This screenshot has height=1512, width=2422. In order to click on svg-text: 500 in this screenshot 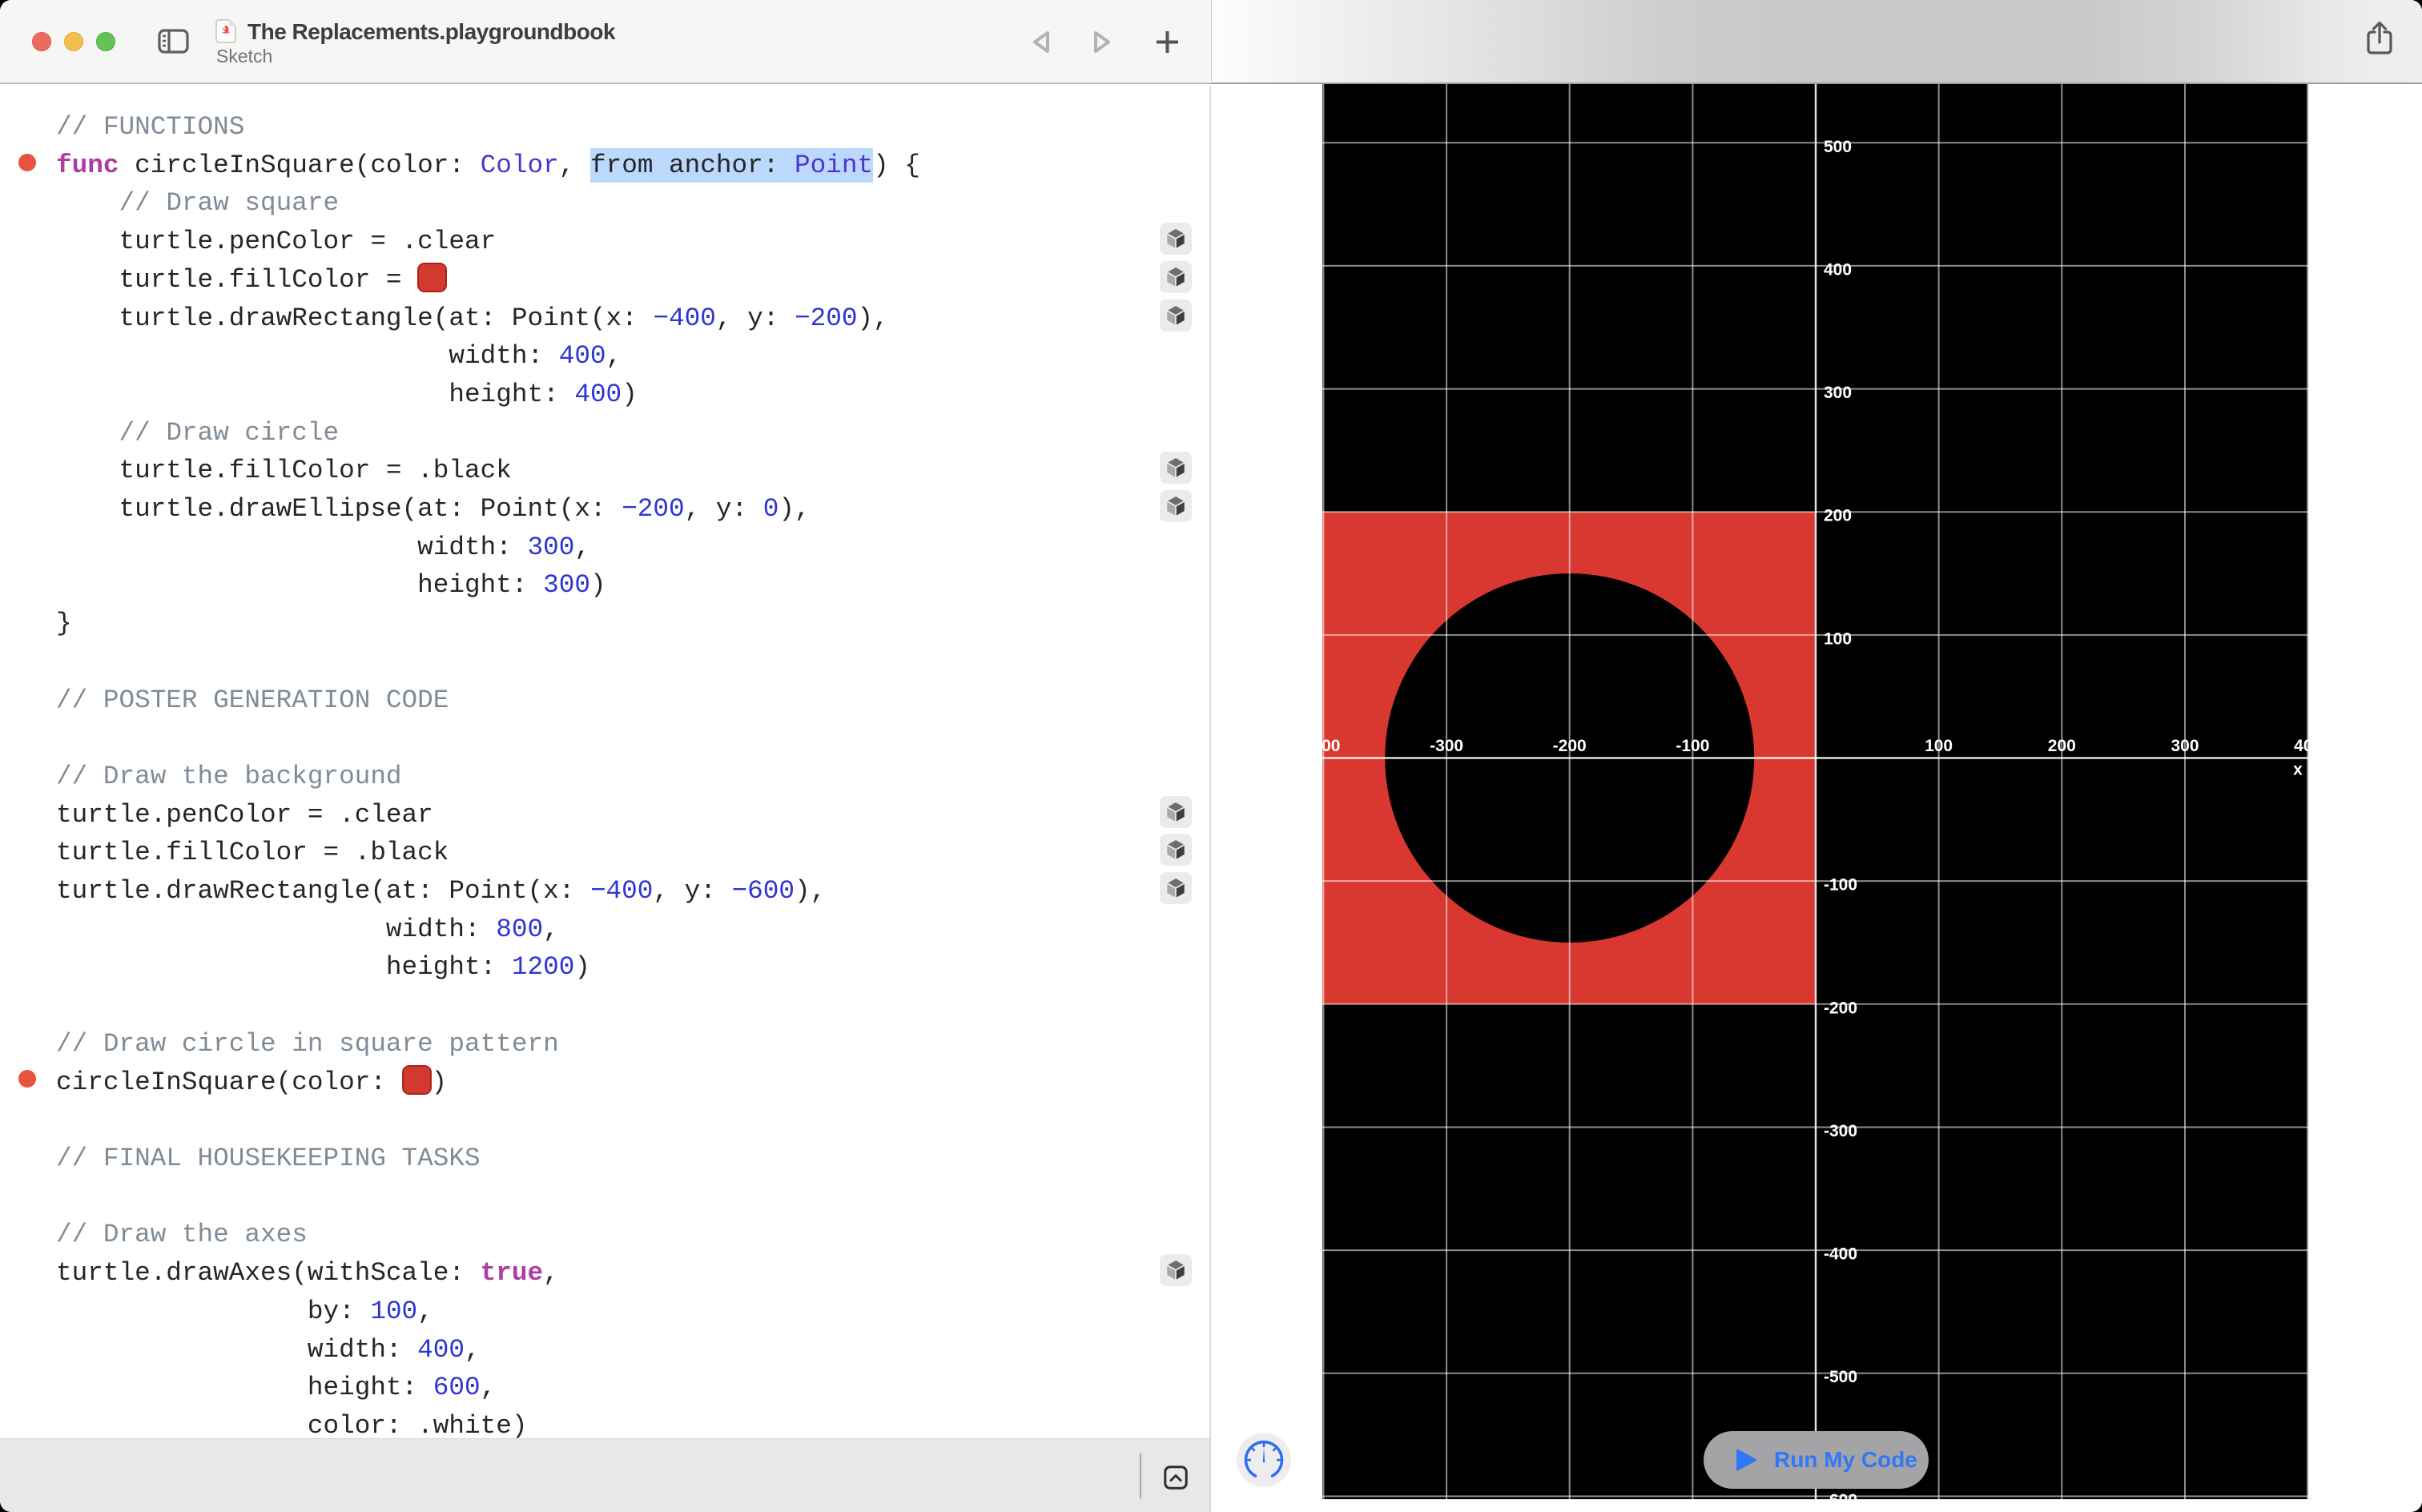, I will do `click(1838, 147)`.